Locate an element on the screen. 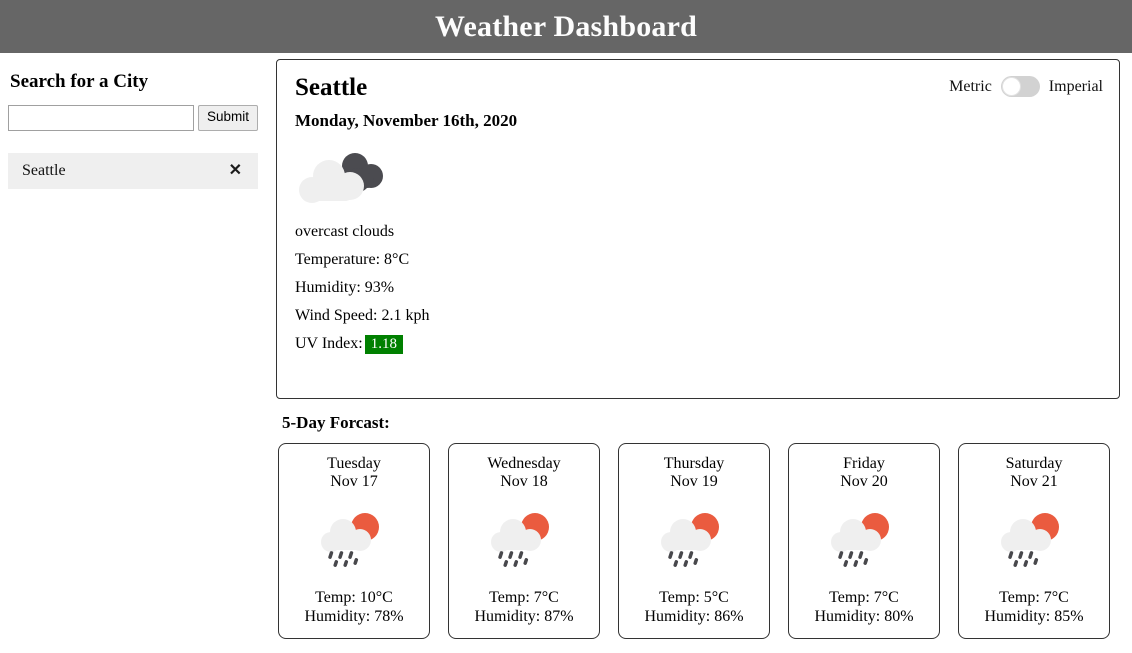 Image resolution: width=1132 pixels, height=653 pixels. current-wind-speed: Wind Speed: 2.1 kph is located at coordinates (362, 316).